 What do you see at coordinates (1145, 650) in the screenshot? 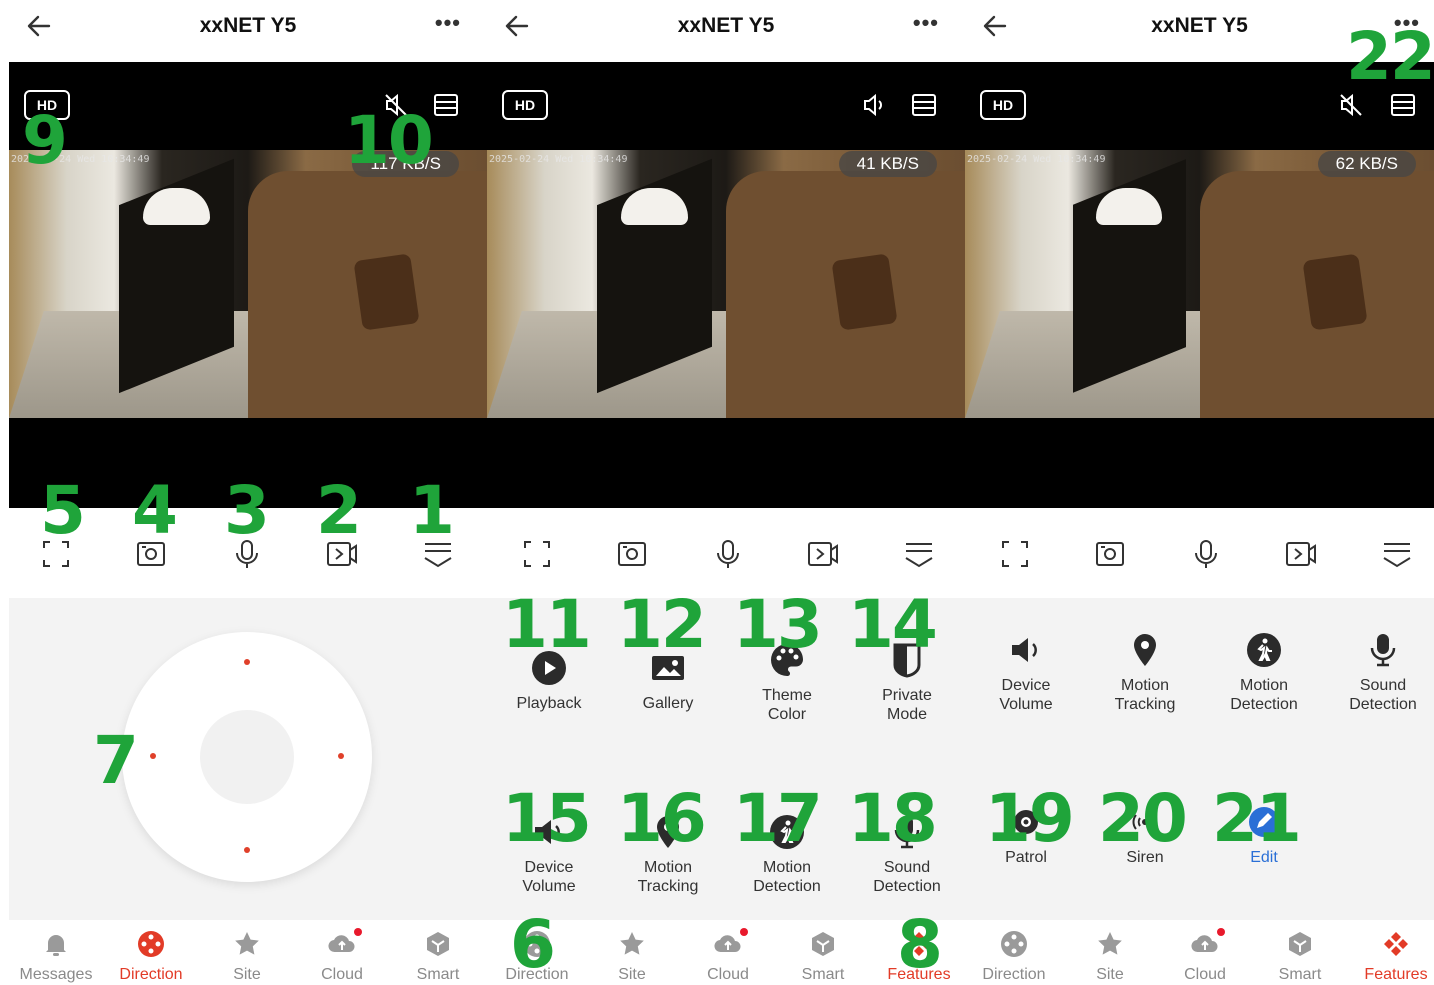
I see `location-pin-icon` at bounding box center [1145, 650].